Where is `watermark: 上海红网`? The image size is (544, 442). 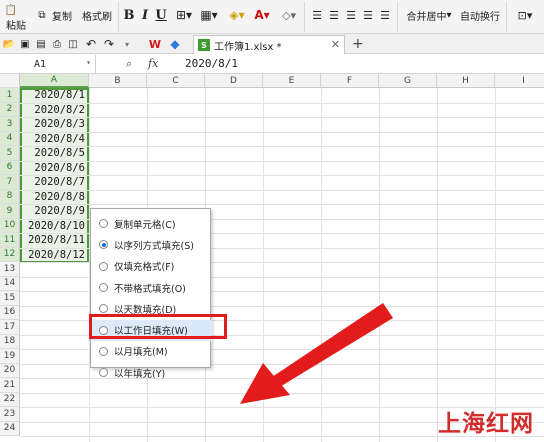
watermark: 上海红网 is located at coordinates (486, 424).